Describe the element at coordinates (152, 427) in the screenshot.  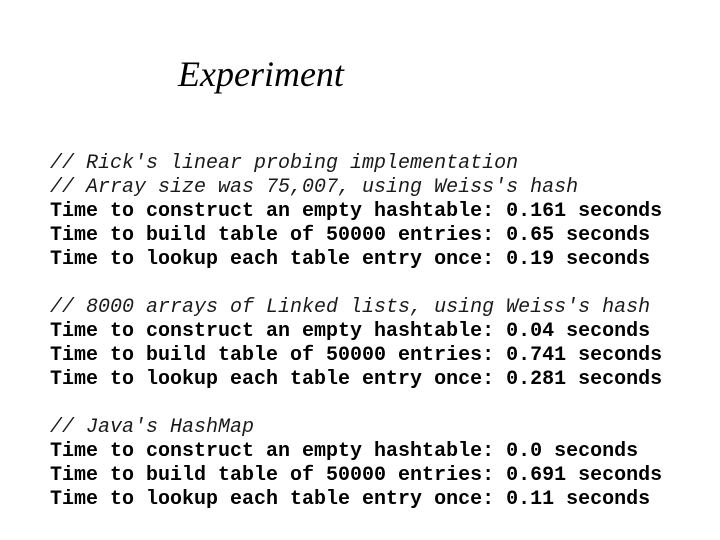
I see `comment-line: // Java's HashMap` at that location.